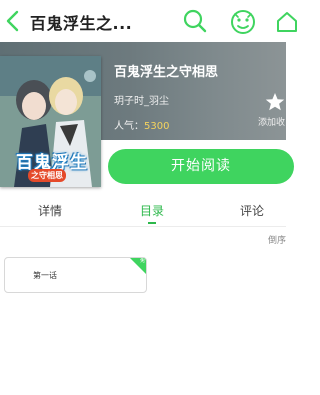 The height and width of the screenshot is (395, 320). I want to click on popularity-value: 5300, so click(157, 126).